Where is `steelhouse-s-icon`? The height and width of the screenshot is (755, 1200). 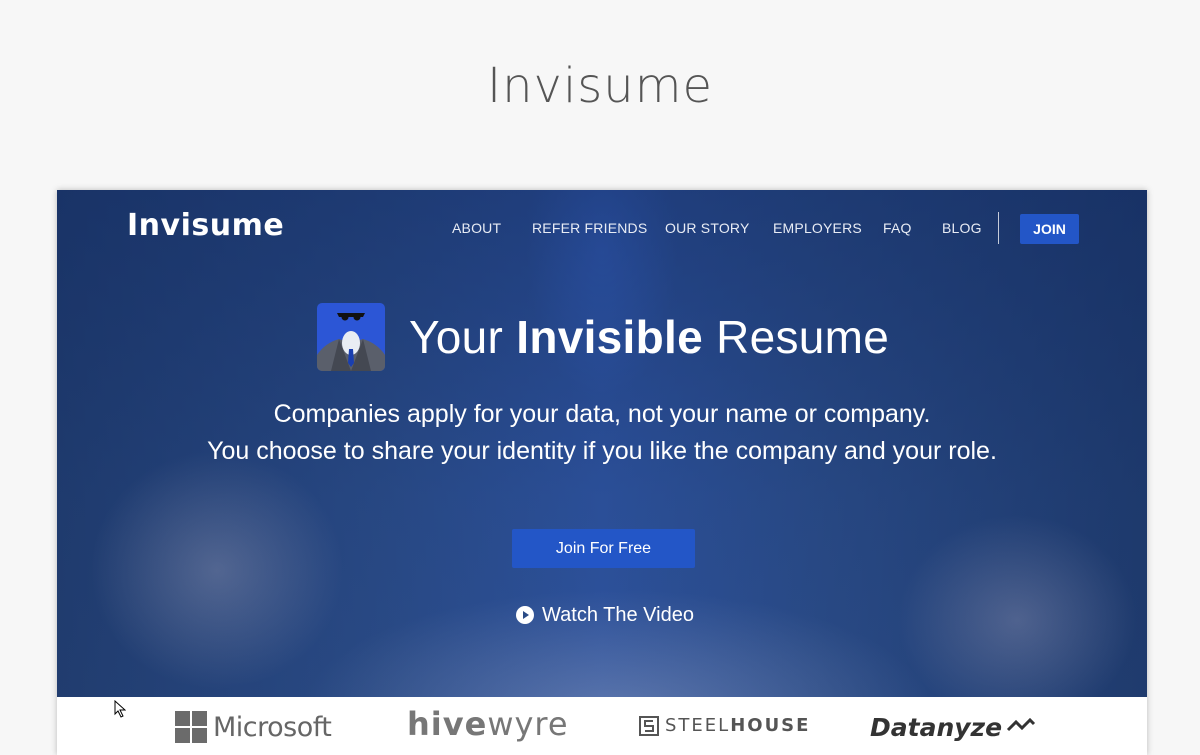 steelhouse-s-icon is located at coordinates (649, 725).